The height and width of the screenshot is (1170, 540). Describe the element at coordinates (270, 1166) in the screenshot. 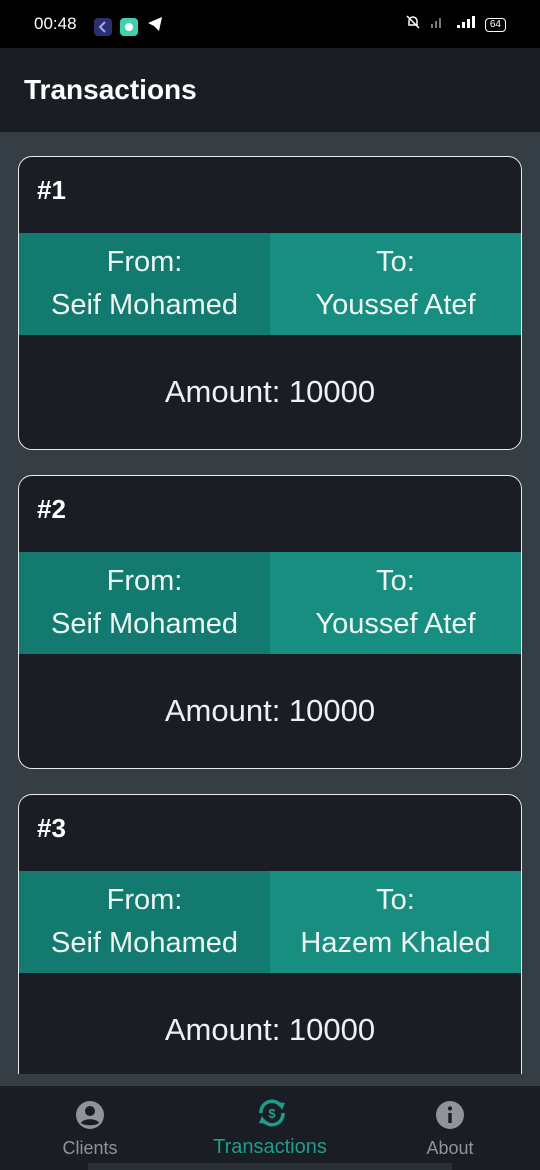

I see `gesture-bar` at that location.